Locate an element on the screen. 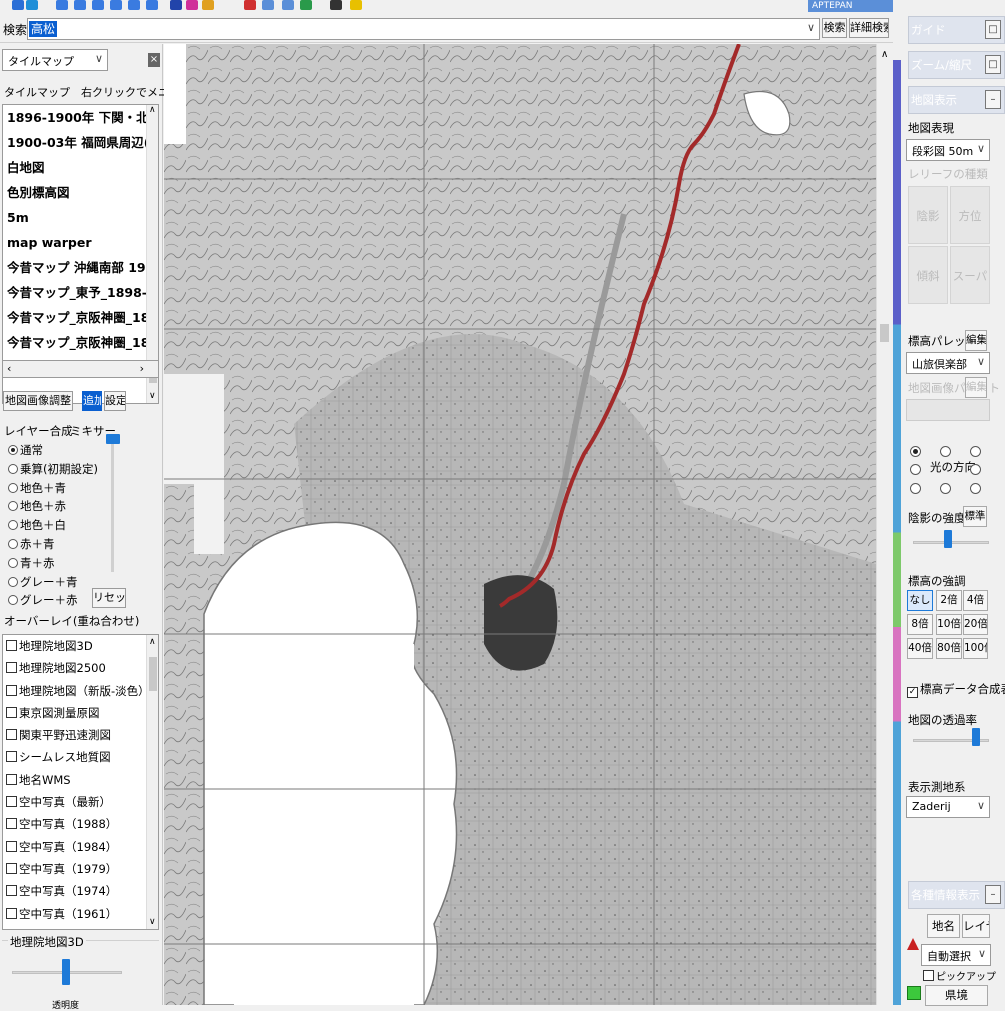 The image size is (1005, 1011). tile-list-item: map warper is located at coordinates (80, 242).